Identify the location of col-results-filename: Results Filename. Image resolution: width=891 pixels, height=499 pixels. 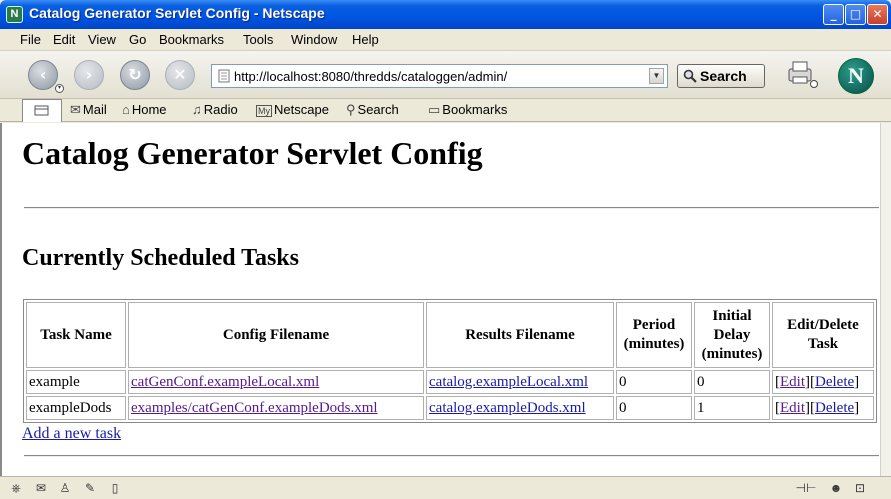
(520, 335).